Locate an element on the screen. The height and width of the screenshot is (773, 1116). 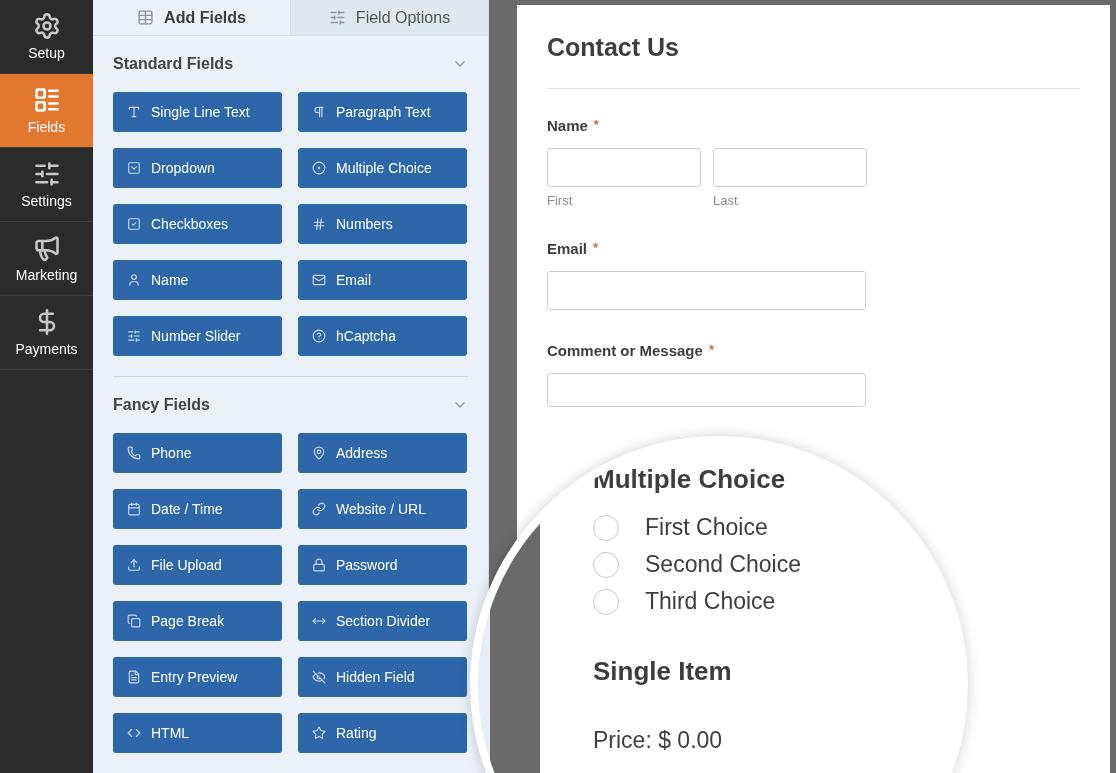
envelope-icon is located at coordinates (319, 280).